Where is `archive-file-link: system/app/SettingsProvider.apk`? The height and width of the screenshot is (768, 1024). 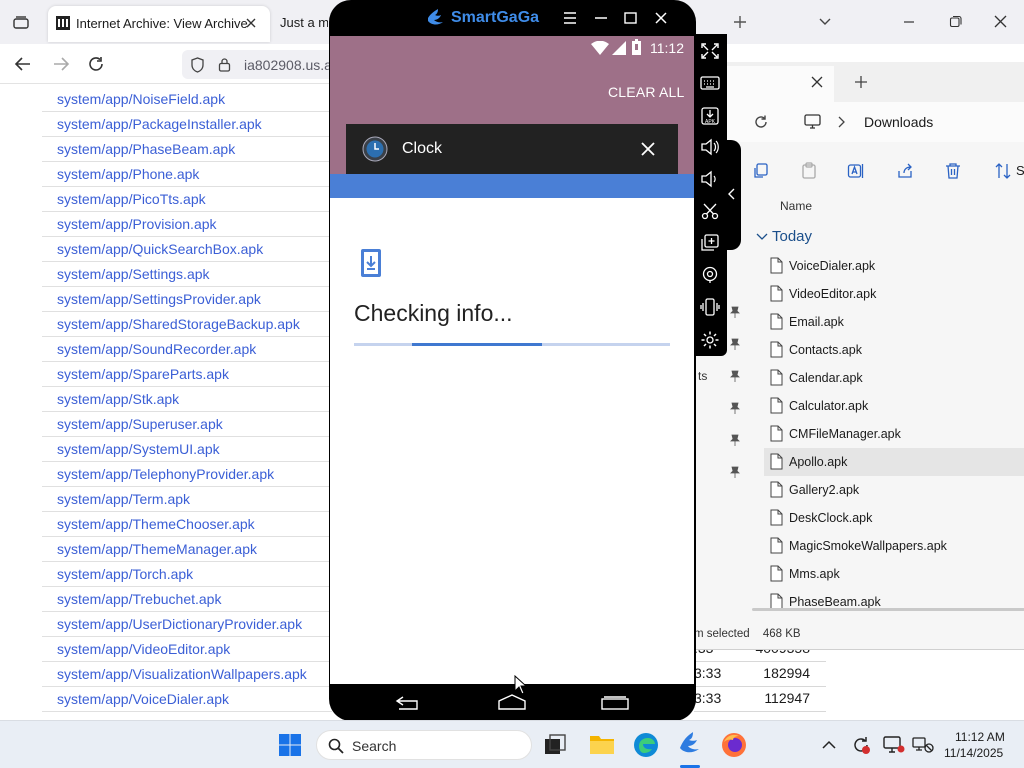
archive-file-link: system/app/SettingsProvider.apk is located at coordinates (187, 299).